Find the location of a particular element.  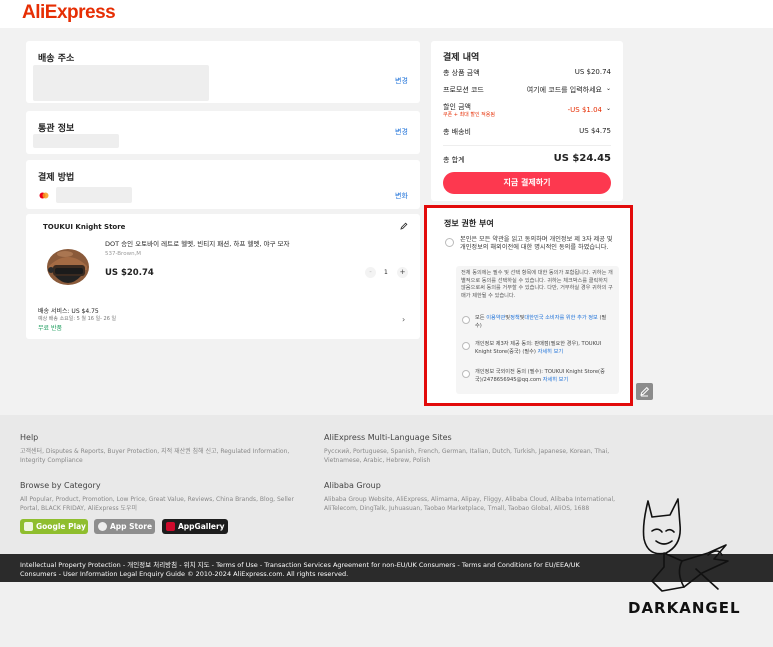

discount-subtext: 쿠폰 + 최대 할인 적용됨 is located at coordinates (469, 115).